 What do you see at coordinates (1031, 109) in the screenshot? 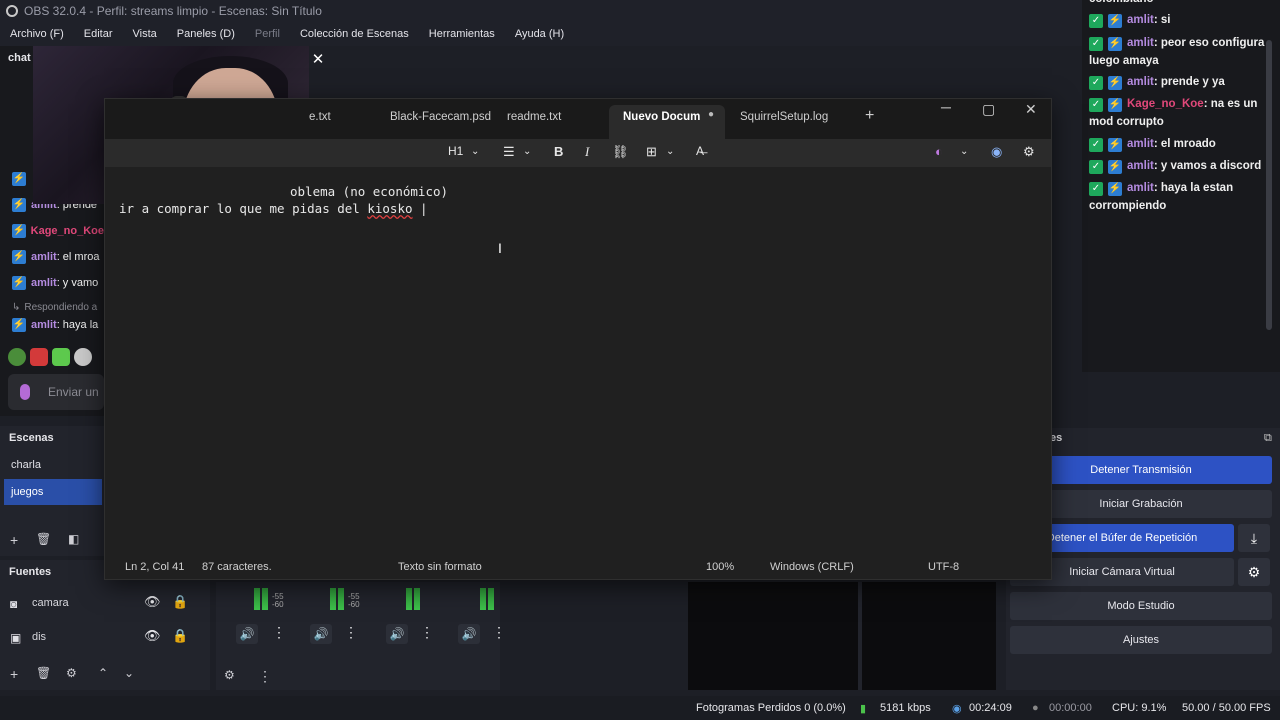
I see `close-icon: ✕` at bounding box center [1031, 109].